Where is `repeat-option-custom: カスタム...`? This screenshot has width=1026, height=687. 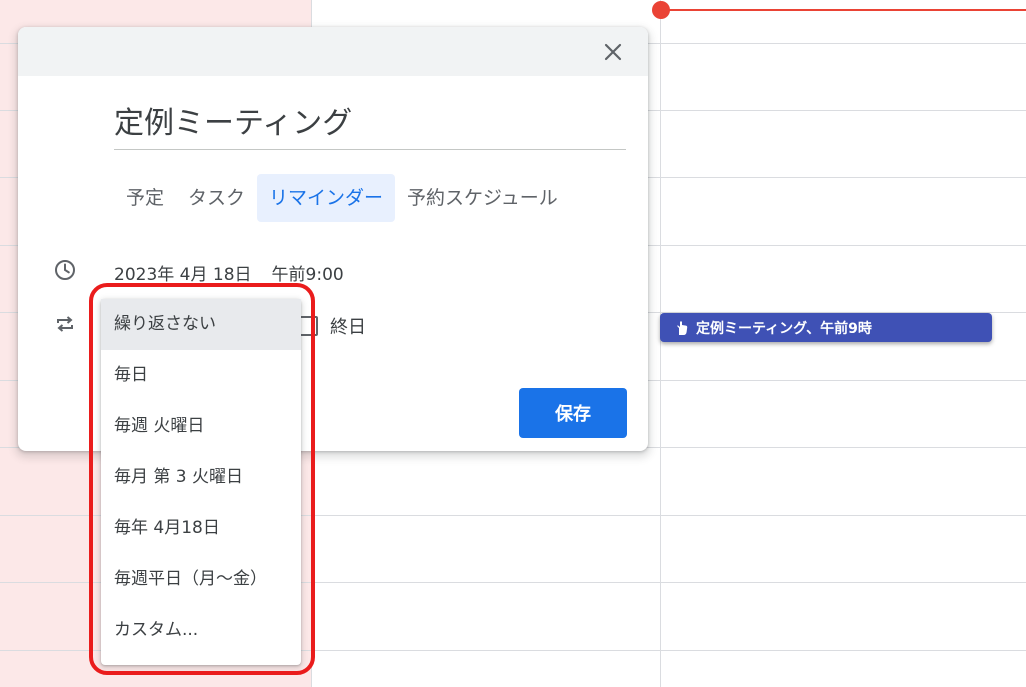
repeat-option-custom: カスタム... is located at coordinates (201, 630).